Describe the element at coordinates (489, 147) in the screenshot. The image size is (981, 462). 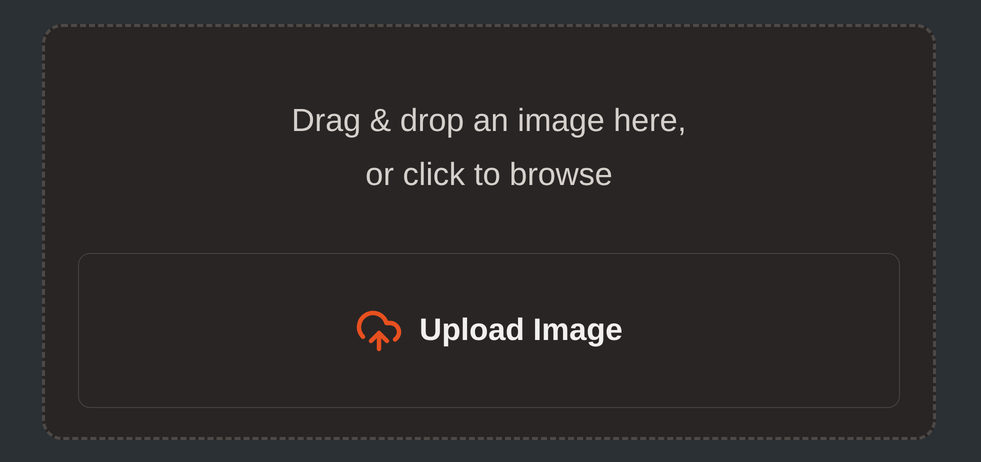
I see `drop-instructions: Drag & drop an image here, or click to browse` at that location.